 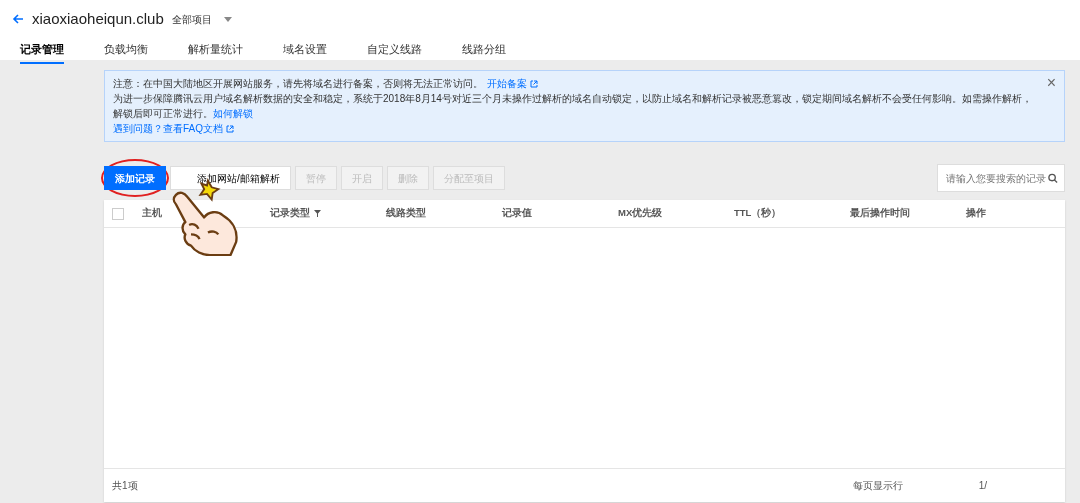 What do you see at coordinates (507, 83) in the screenshot?
I see `start-filing-link: 开始备案` at bounding box center [507, 83].